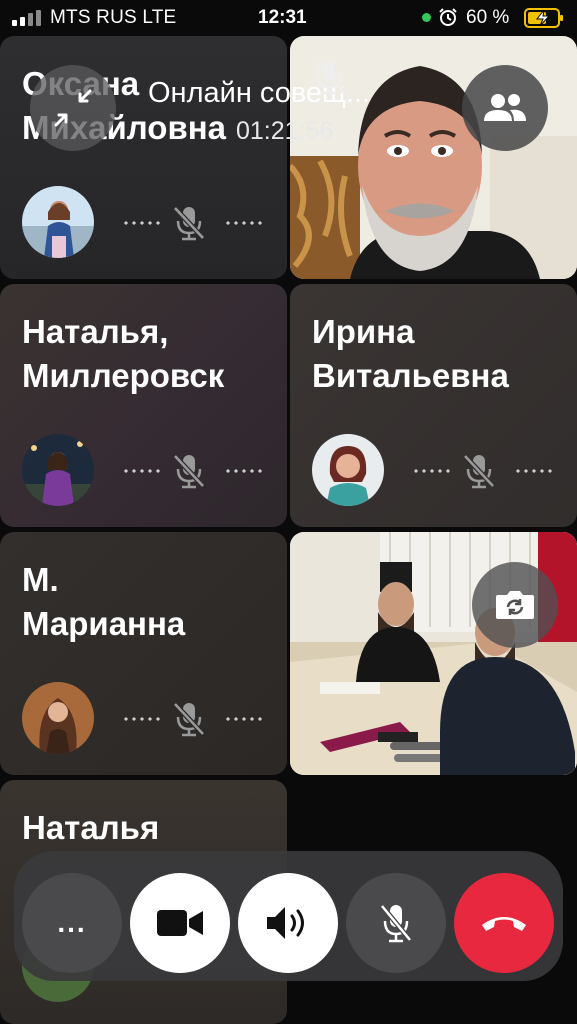 The width and height of the screenshot is (577, 1024). I want to click on signal-icon, so click(26, 18).